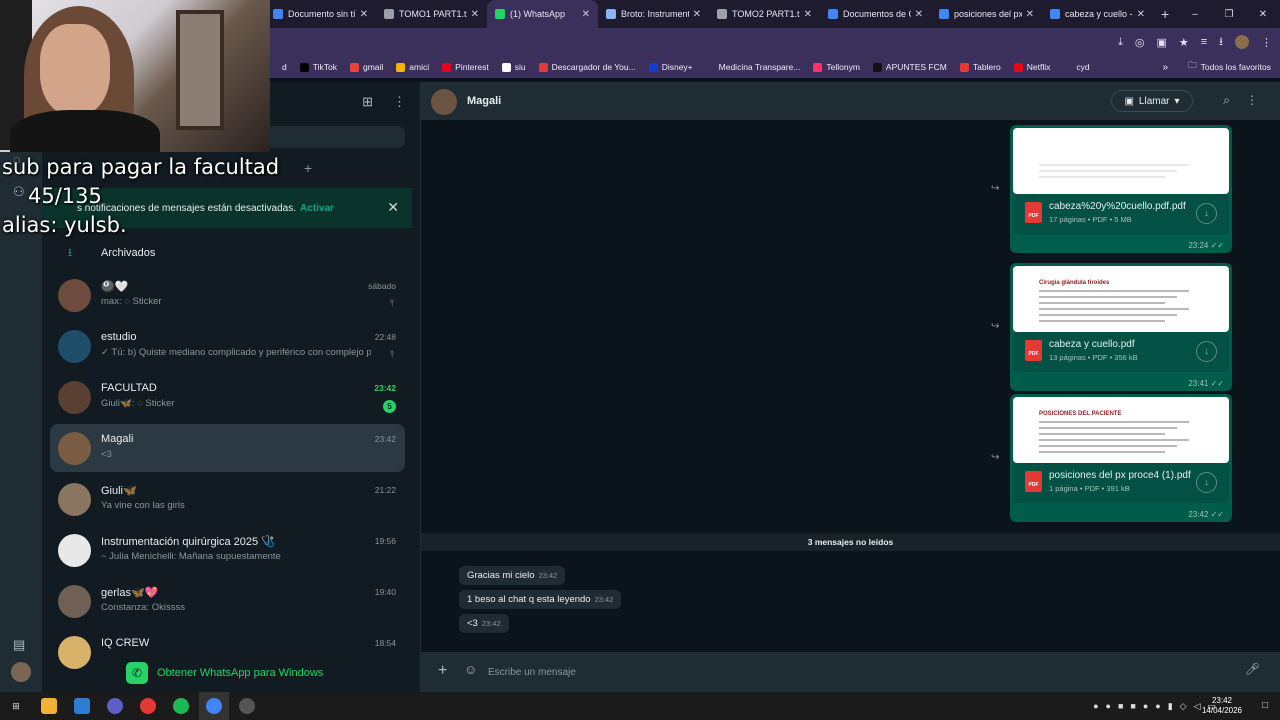  I want to click on bookmark-item: d, so click(278, 67).